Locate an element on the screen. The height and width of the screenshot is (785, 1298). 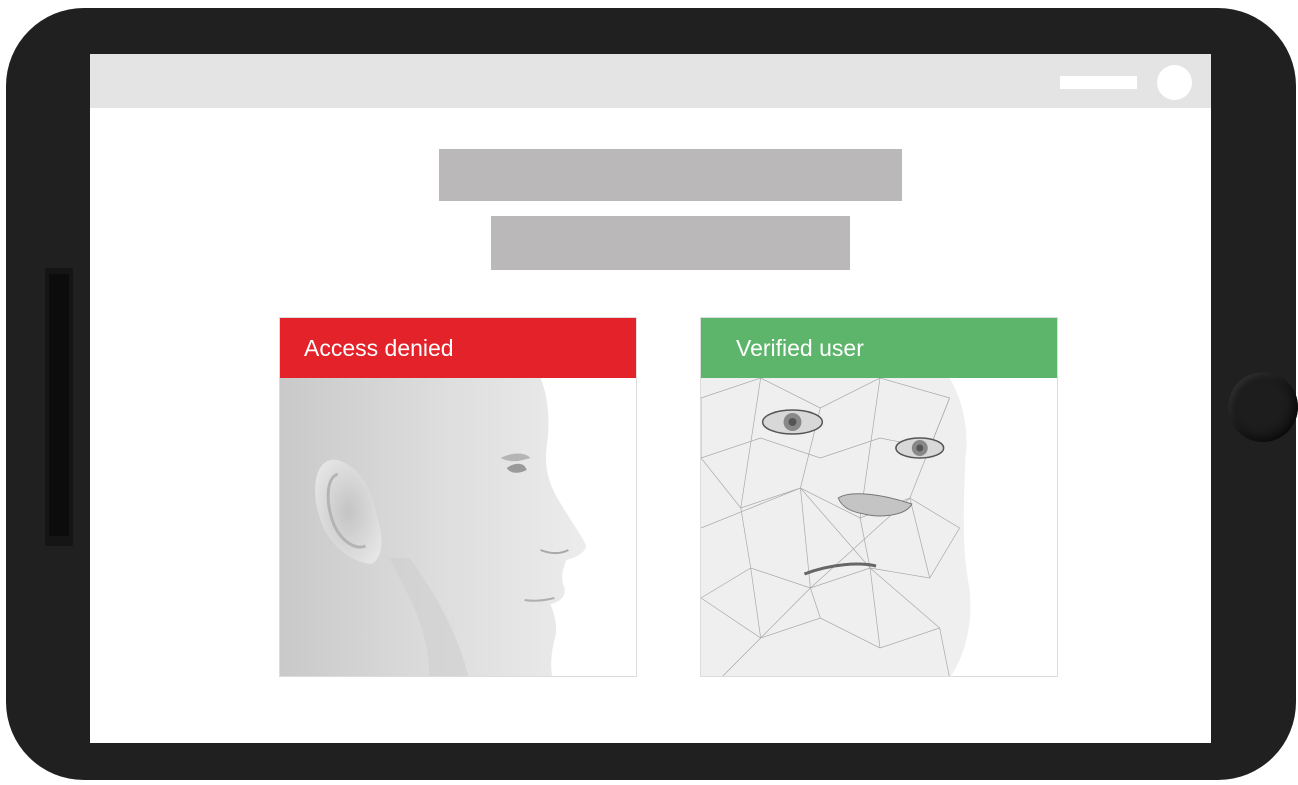
top-bar is located at coordinates (650, 81).